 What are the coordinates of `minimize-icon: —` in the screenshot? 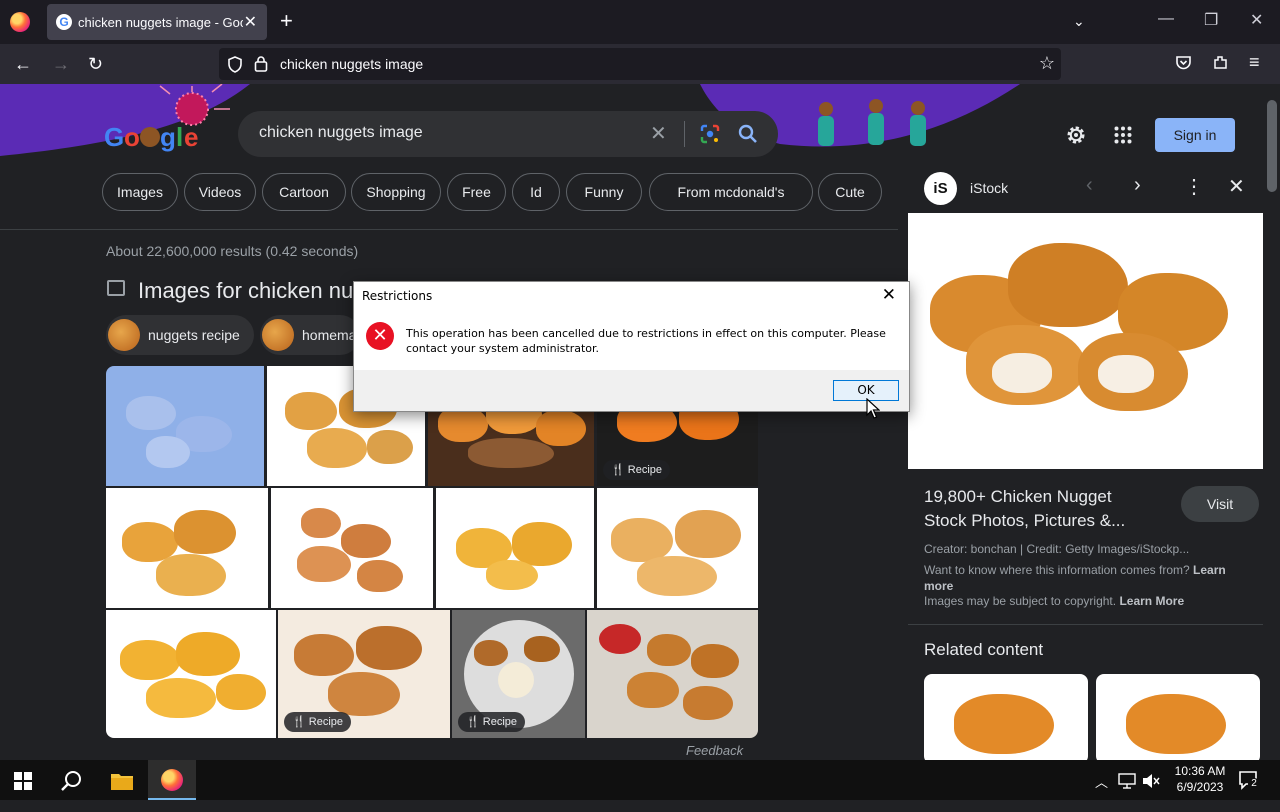 It's located at (1166, 19).